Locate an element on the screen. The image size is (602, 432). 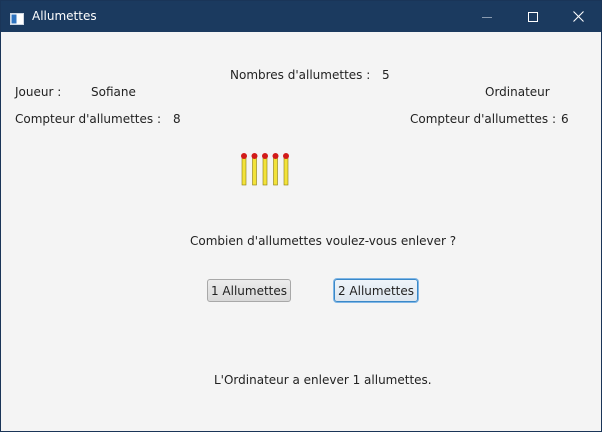
remove-one-label: 1 Allumettes is located at coordinates (249, 290).